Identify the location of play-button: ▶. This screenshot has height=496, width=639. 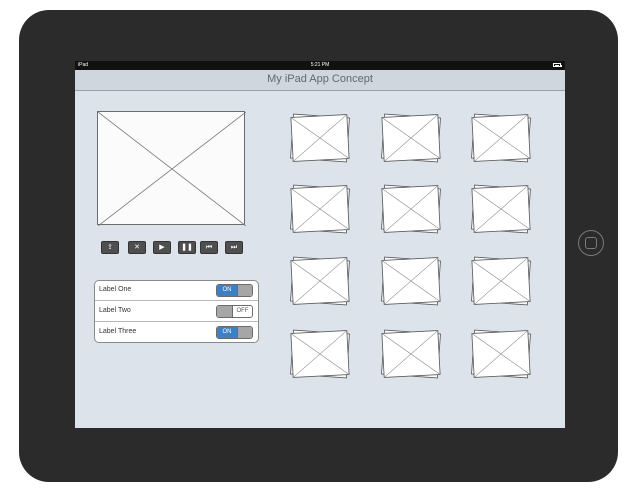
(162, 247).